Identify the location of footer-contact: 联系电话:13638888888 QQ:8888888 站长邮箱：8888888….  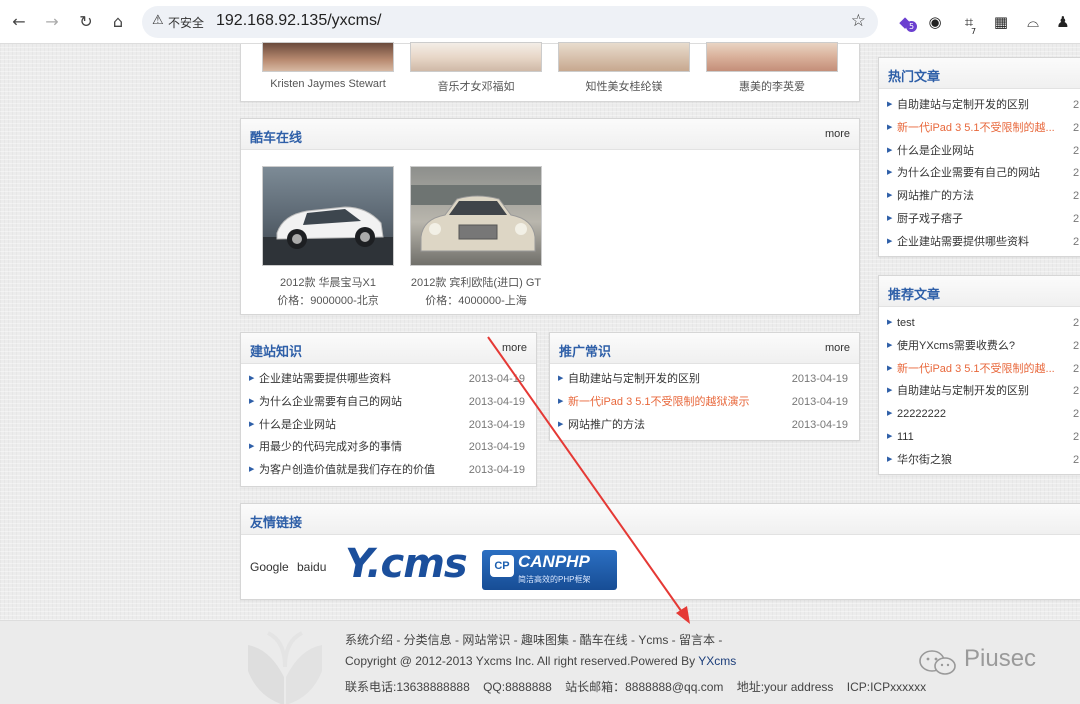
(636, 687).